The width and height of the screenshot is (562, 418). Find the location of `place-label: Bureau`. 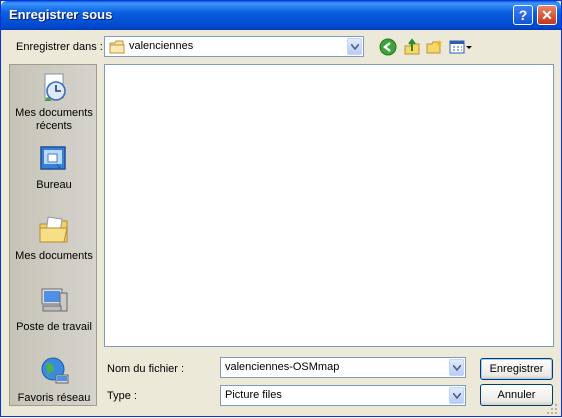

place-label: Bureau is located at coordinates (54, 185).